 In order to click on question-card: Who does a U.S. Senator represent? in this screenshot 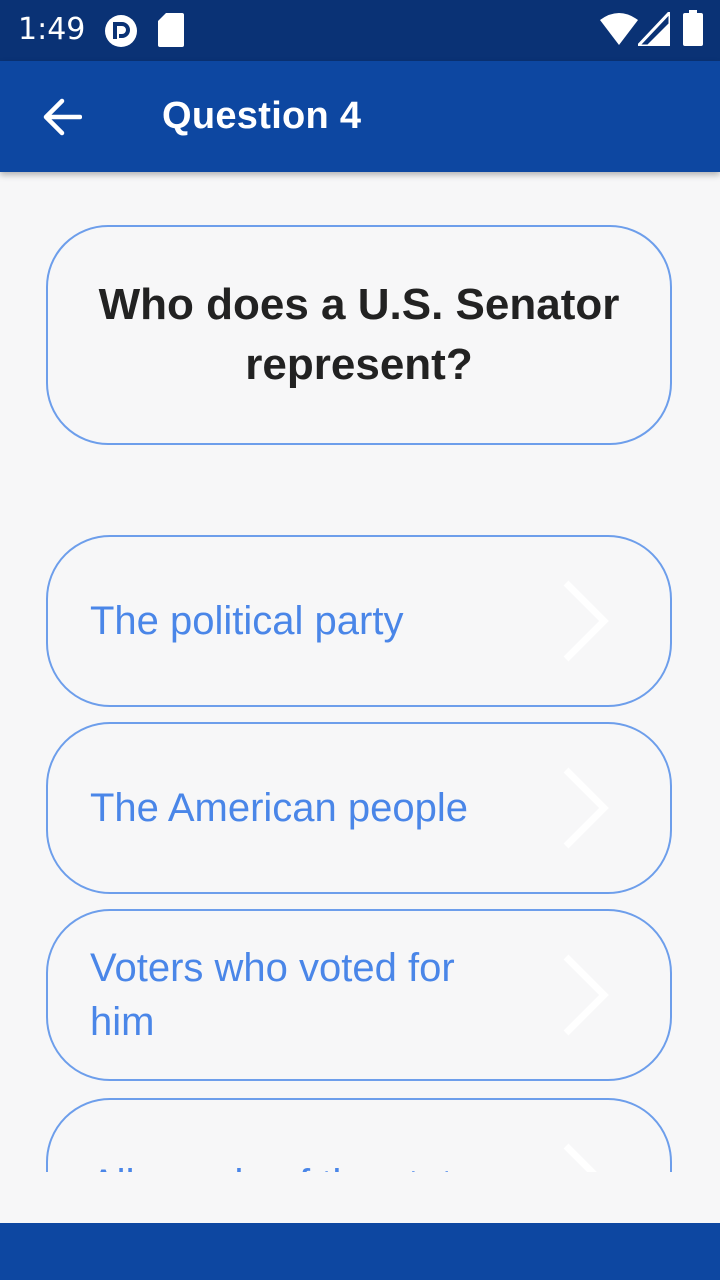, I will do `click(359, 335)`.